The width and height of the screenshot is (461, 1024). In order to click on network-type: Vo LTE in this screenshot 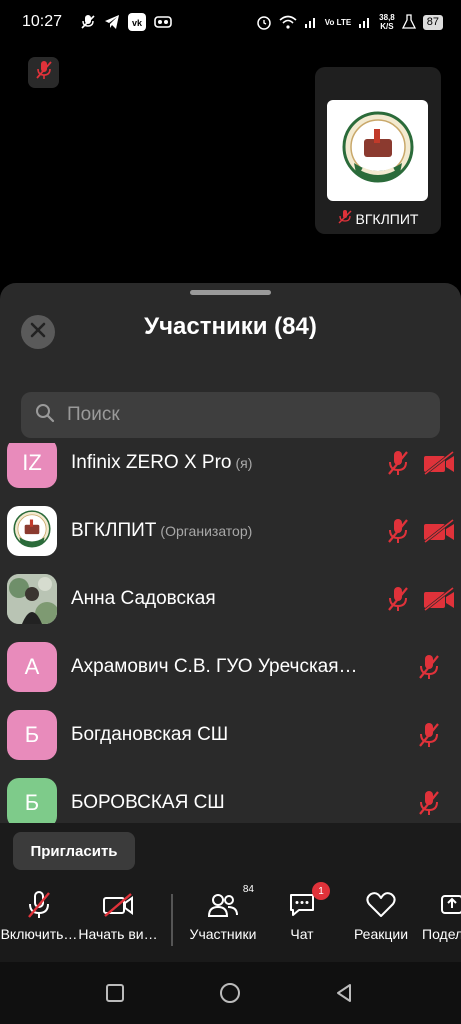, I will do `click(338, 22)`.